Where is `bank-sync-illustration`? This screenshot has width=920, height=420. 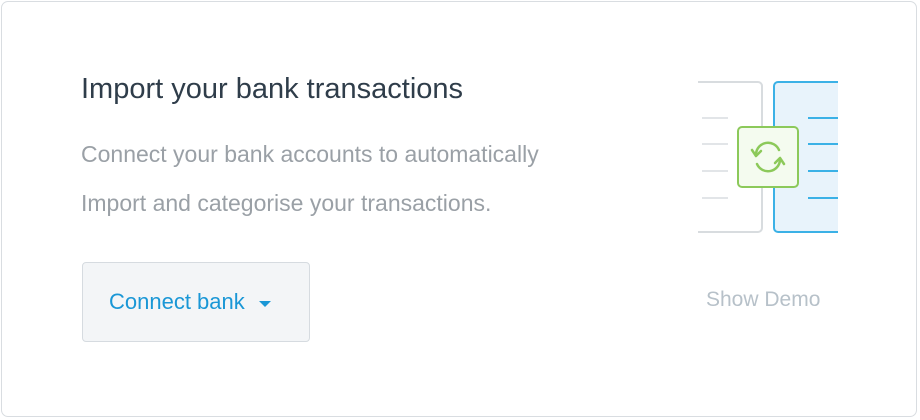 bank-sync-illustration is located at coordinates (771, 158).